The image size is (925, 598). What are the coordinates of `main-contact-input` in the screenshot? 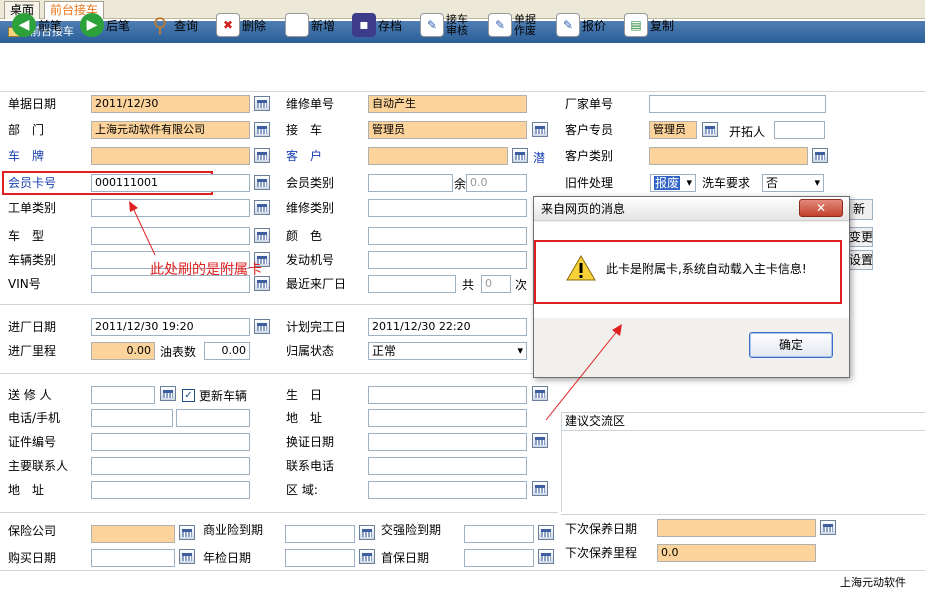 It's located at (170, 466).